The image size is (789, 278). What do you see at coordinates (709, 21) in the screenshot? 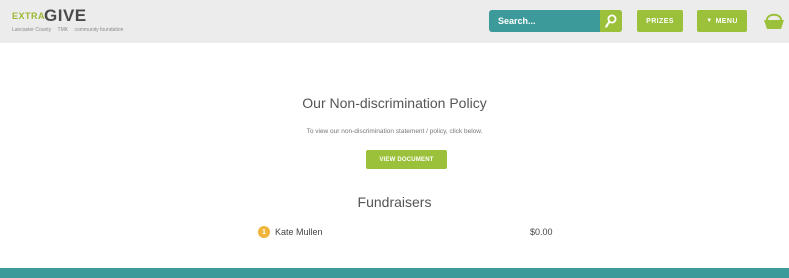
I see `triangle-down-icon: ▼` at bounding box center [709, 21].